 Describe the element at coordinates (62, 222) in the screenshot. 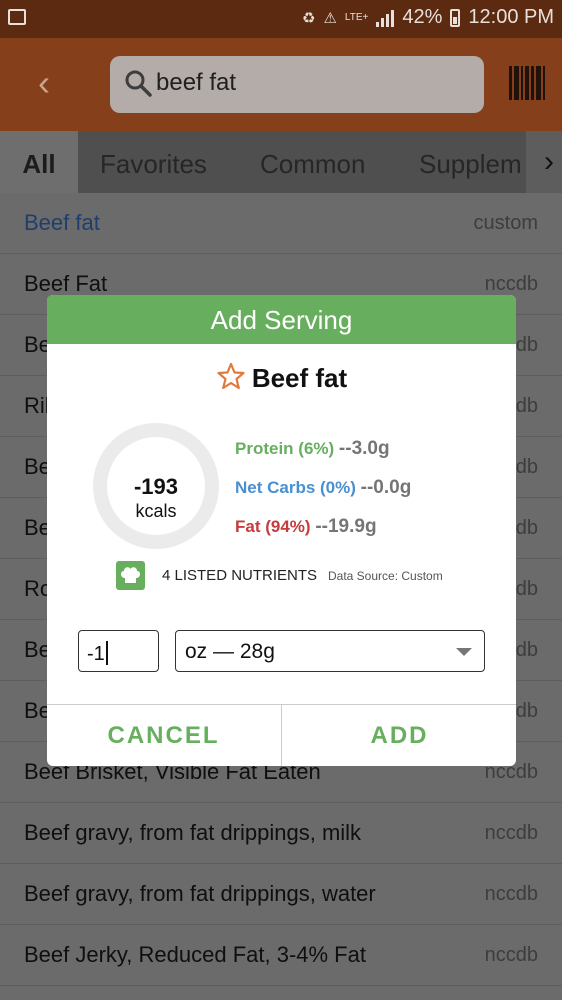

I see `food-name: Beef fat` at that location.